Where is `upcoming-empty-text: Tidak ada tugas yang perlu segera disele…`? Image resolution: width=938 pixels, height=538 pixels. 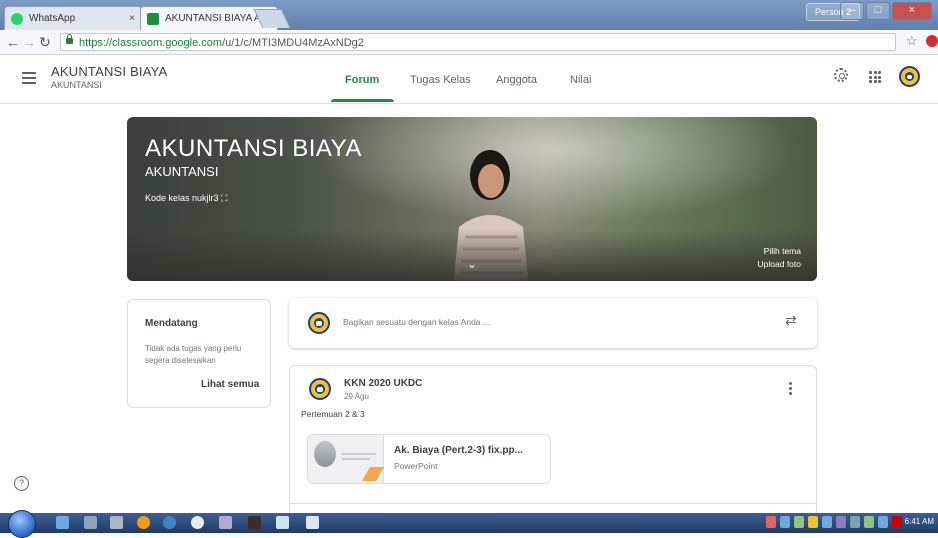
upcoming-empty-text: Tidak ada tugas yang perlu segera disele… is located at coordinates (193, 354).